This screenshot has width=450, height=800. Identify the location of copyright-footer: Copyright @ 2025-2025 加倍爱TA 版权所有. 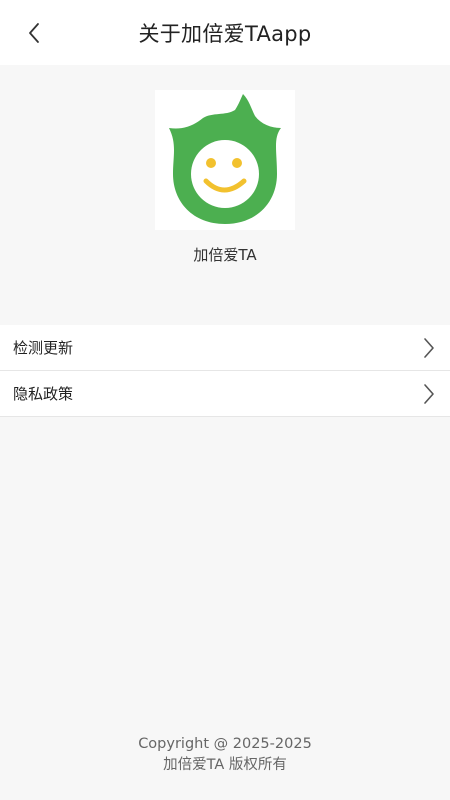
(225, 755).